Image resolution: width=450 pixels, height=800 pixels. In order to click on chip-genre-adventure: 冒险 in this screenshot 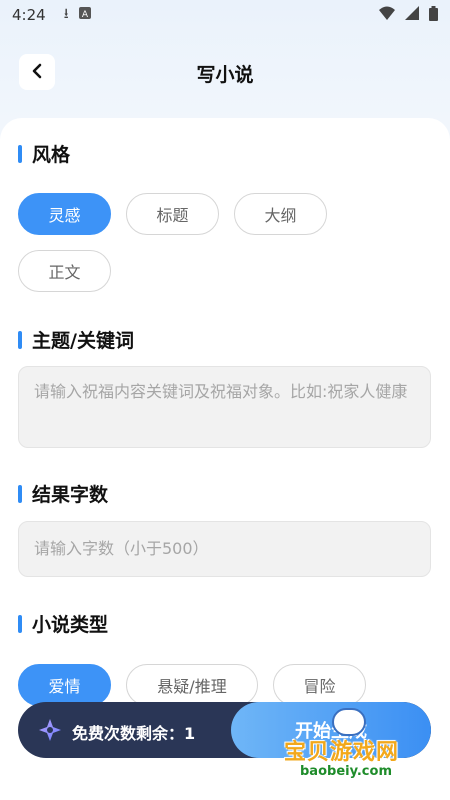, I will do `click(319, 685)`.